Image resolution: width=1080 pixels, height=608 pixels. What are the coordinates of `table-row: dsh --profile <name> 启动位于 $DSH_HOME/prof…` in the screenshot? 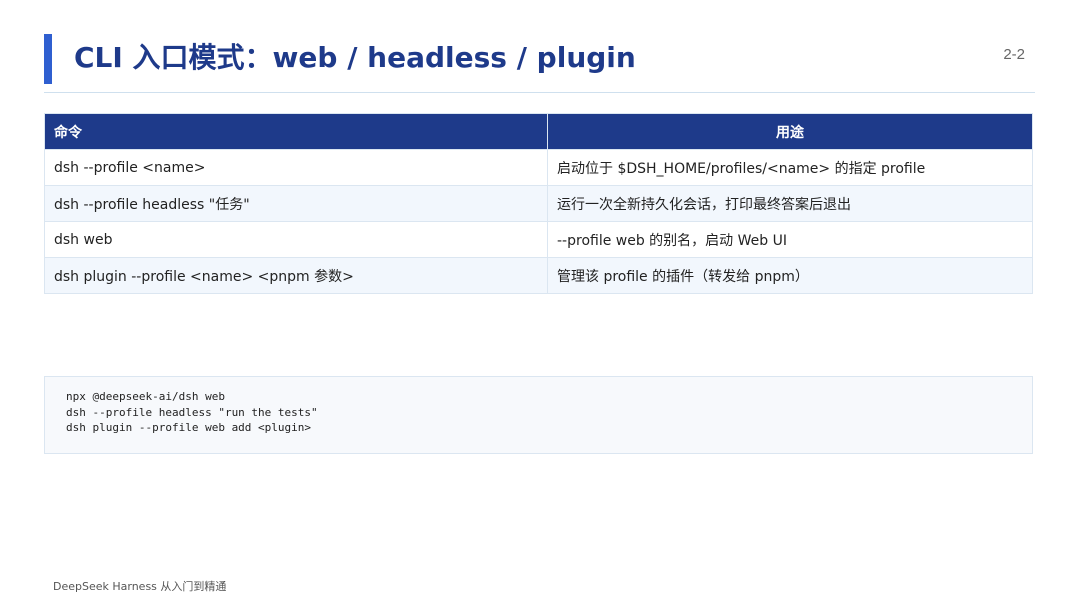 It's located at (538, 167).